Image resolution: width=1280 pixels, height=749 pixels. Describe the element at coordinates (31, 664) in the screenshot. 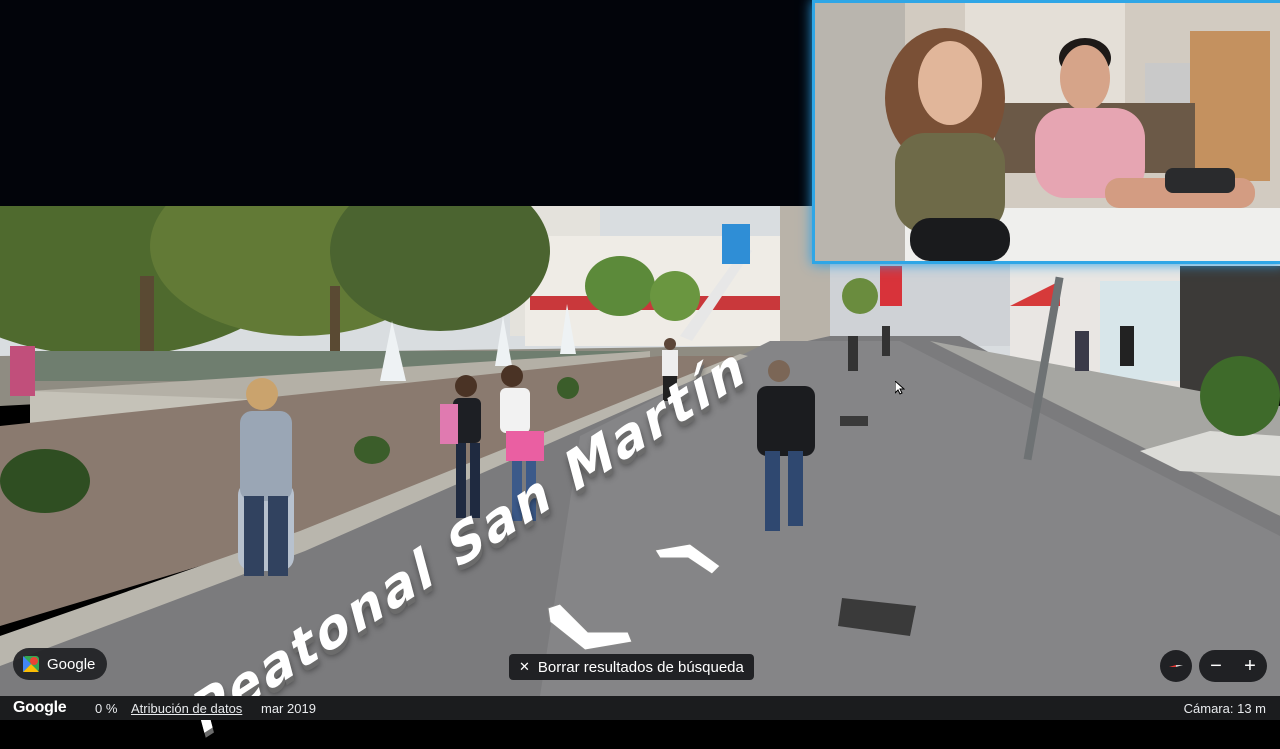

I see `google-maps-pin-icon` at that location.